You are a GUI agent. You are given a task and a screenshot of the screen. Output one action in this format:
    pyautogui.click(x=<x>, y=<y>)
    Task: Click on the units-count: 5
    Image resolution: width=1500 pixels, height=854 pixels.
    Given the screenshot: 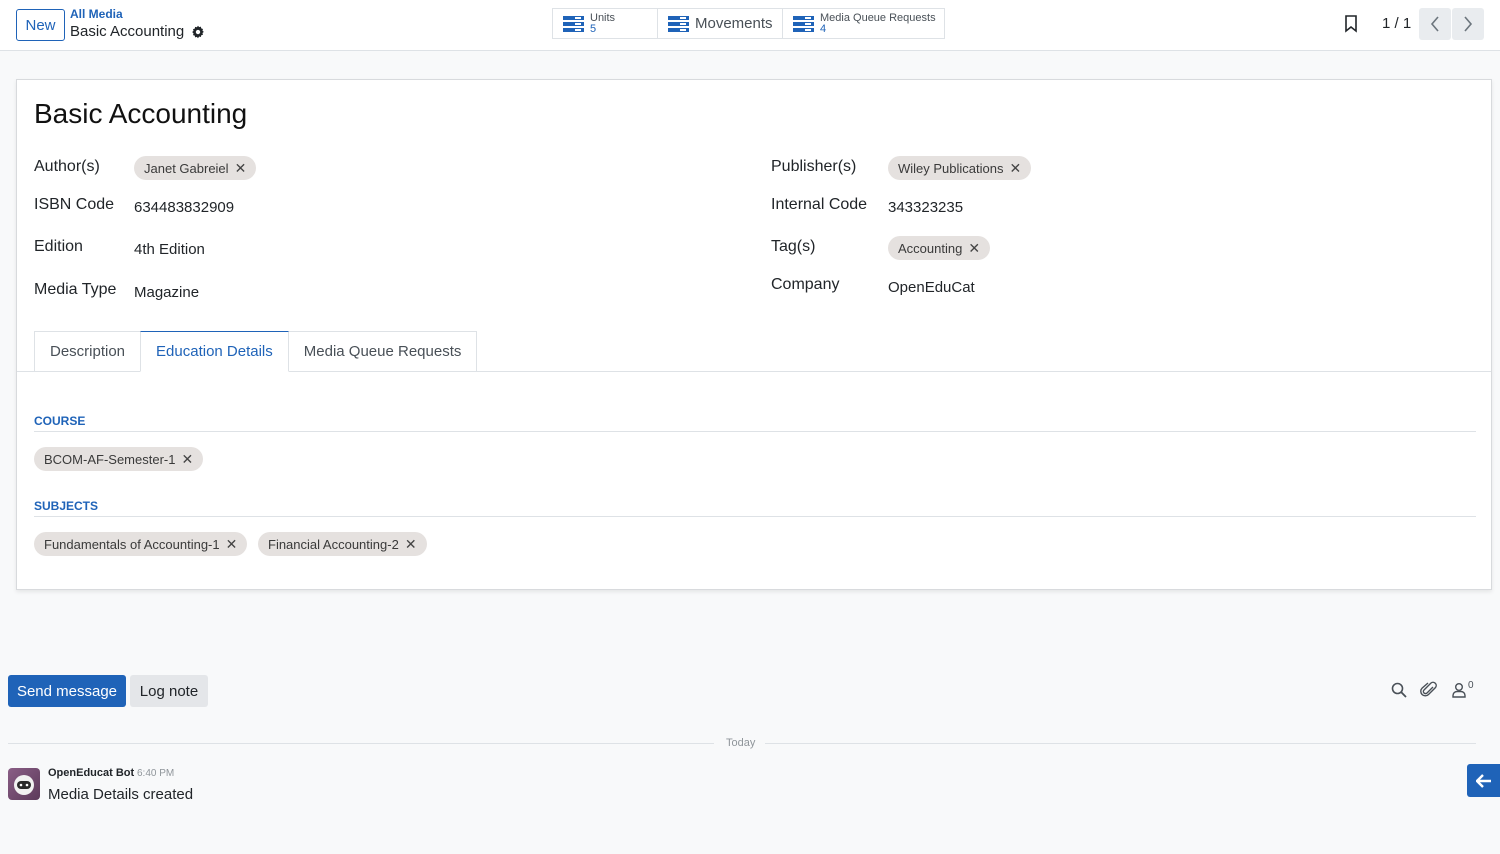 What is the action you would take?
    pyautogui.click(x=593, y=28)
    